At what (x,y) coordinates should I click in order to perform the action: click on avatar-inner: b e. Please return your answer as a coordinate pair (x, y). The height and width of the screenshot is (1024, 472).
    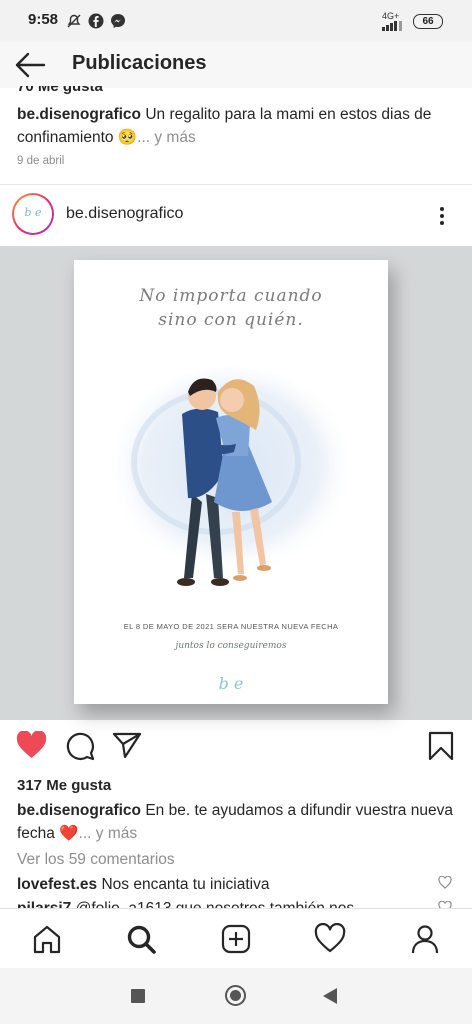
    Looking at the image, I should click on (33, 214).